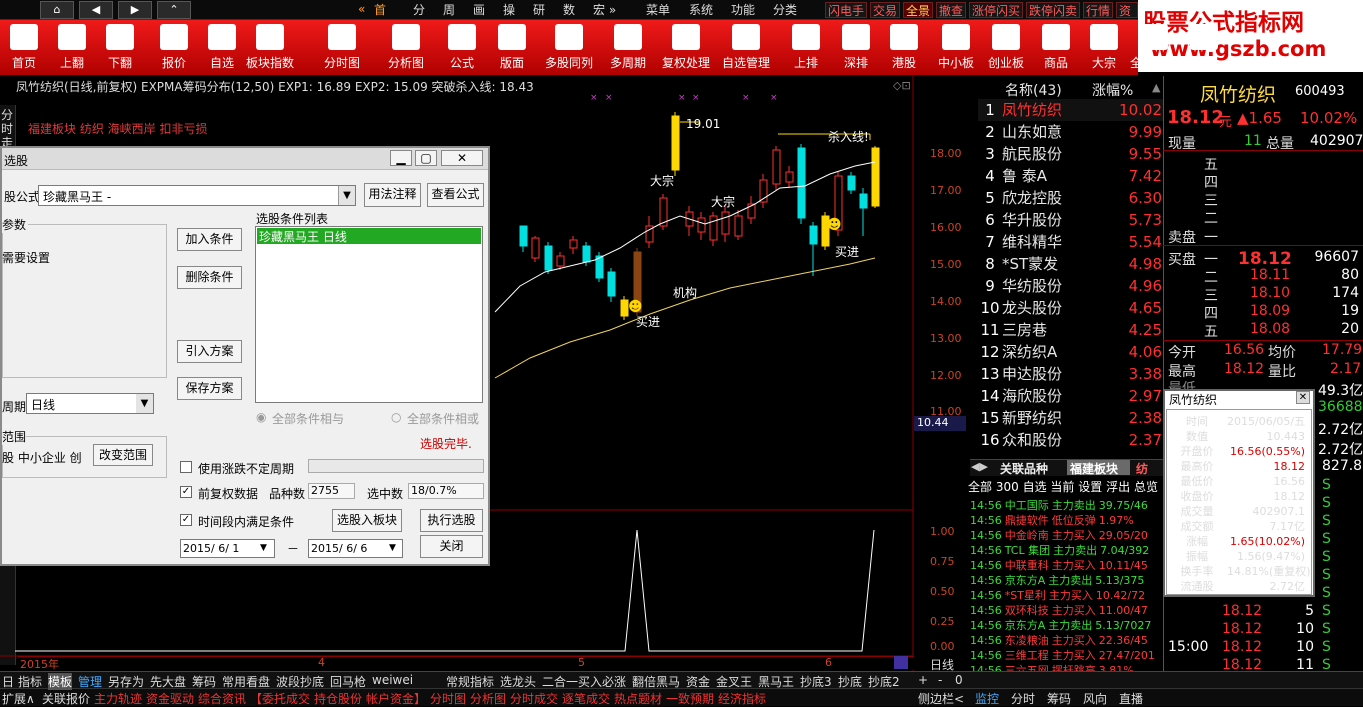 The width and height of the screenshot is (1363, 707). I want to click on maximize-button: ▢, so click(426, 158).